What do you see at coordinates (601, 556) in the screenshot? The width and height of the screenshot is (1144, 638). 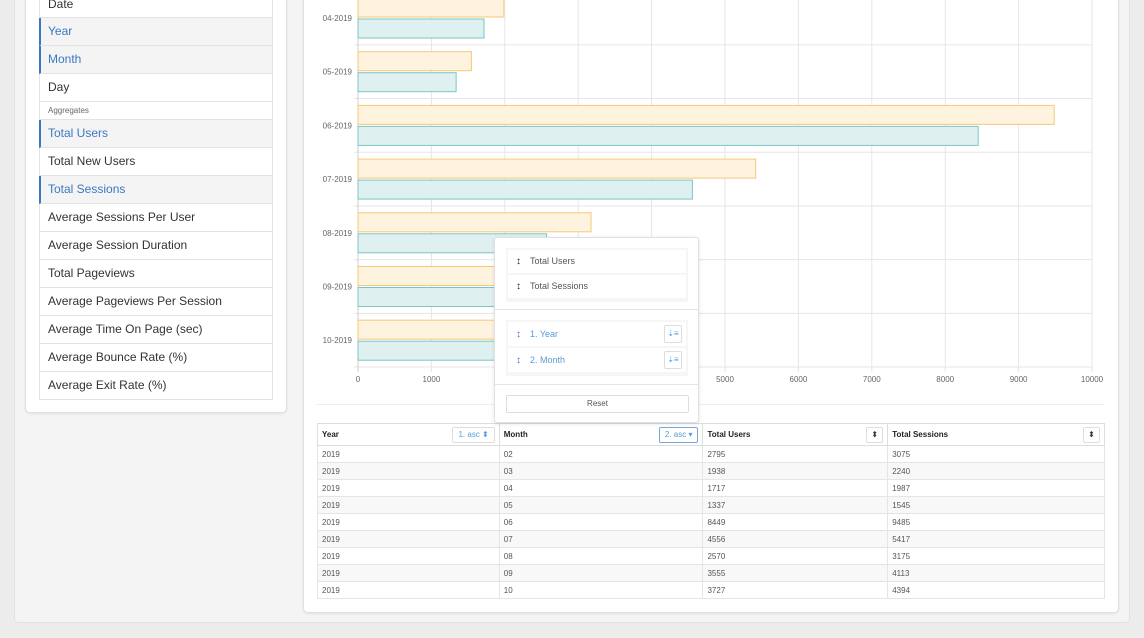 I see `table-cell: 08` at bounding box center [601, 556].